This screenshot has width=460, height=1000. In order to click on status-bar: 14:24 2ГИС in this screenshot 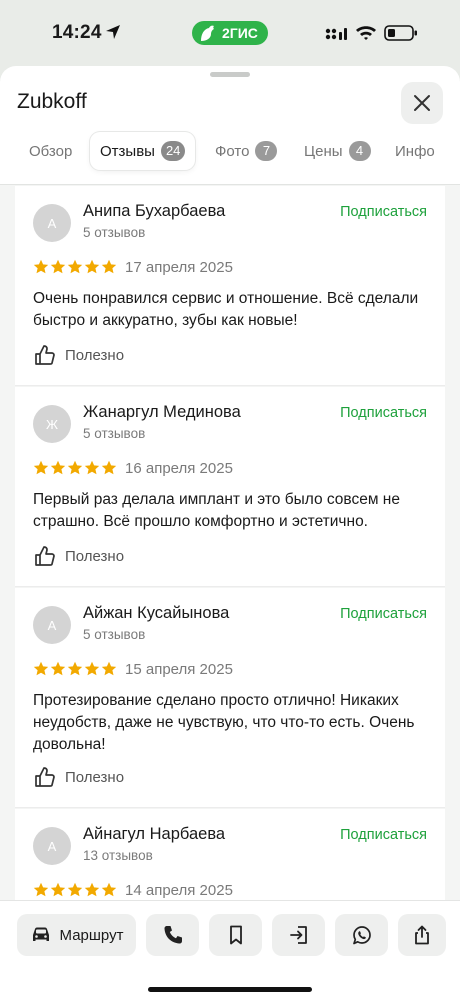, I will do `click(230, 33)`.